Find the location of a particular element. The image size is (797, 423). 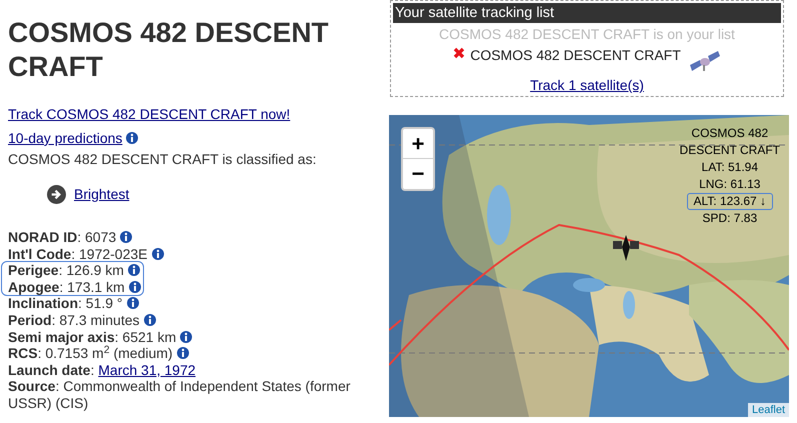

info-line: COSMOS 482 is located at coordinates (730, 133).